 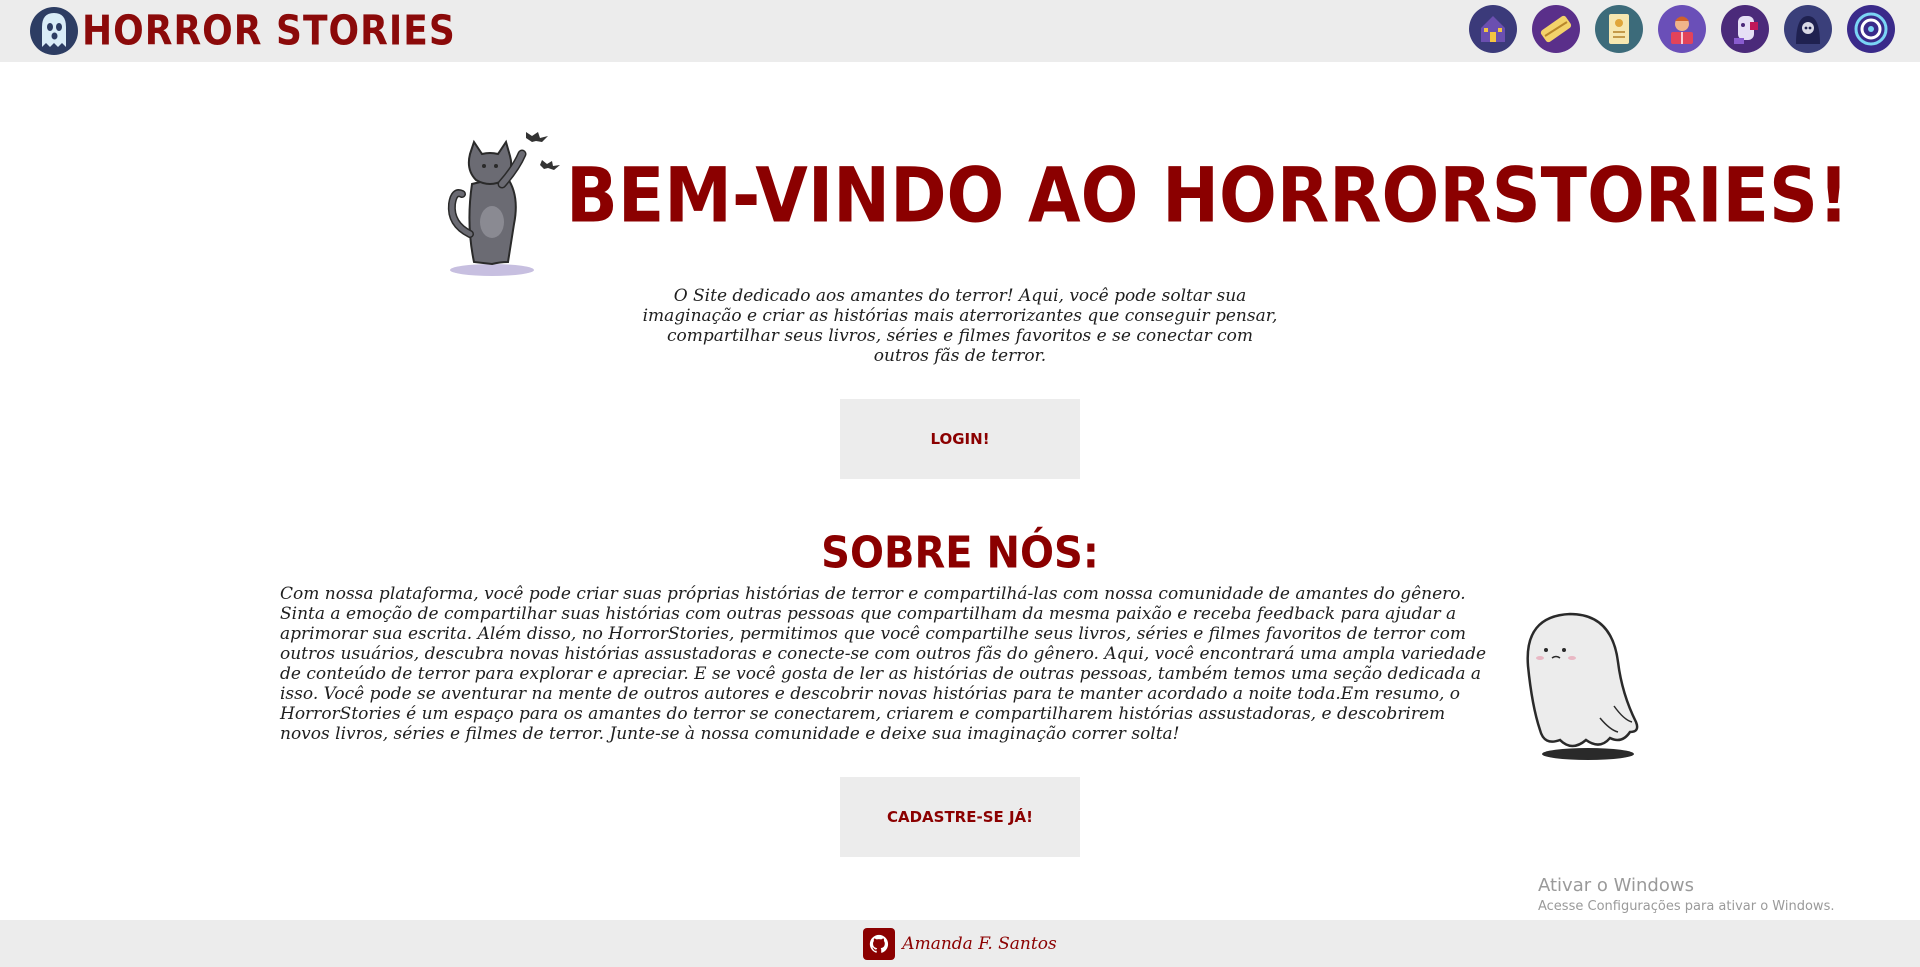 What do you see at coordinates (1578, 684) in the screenshot?
I see `ghost-illustration` at bounding box center [1578, 684].